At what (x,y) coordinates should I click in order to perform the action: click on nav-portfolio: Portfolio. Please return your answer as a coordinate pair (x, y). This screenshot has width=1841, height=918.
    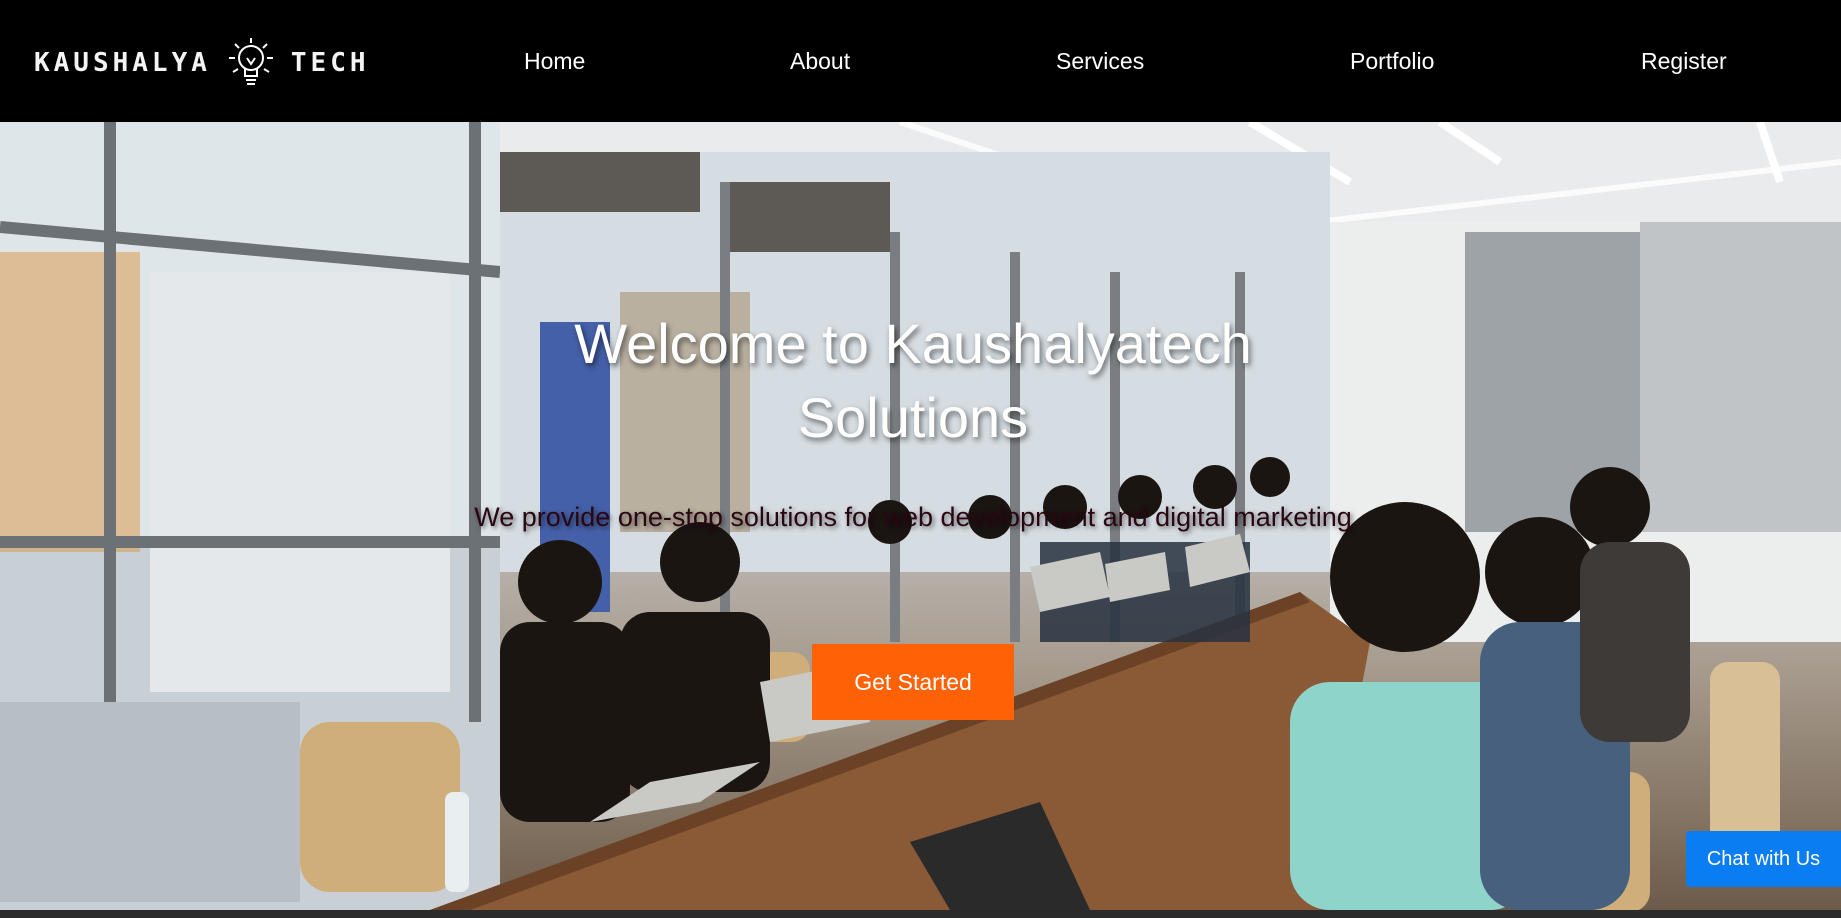
    Looking at the image, I should click on (1392, 61).